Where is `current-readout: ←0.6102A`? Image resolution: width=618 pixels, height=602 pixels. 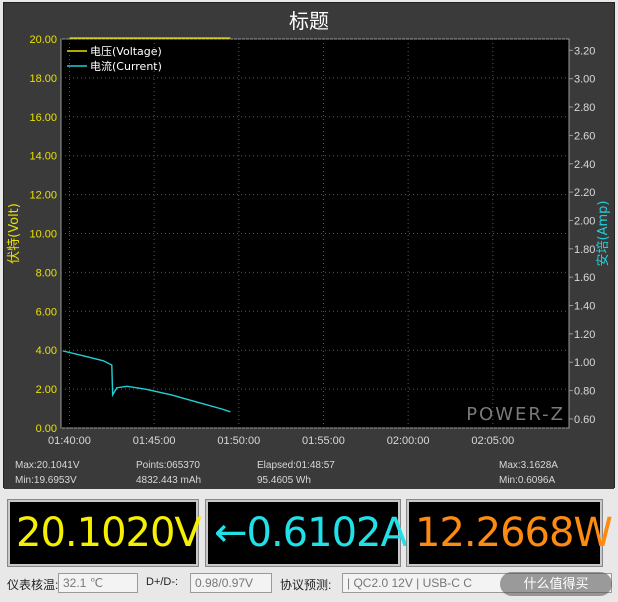
current-readout: ←0.6102A is located at coordinates (306, 533).